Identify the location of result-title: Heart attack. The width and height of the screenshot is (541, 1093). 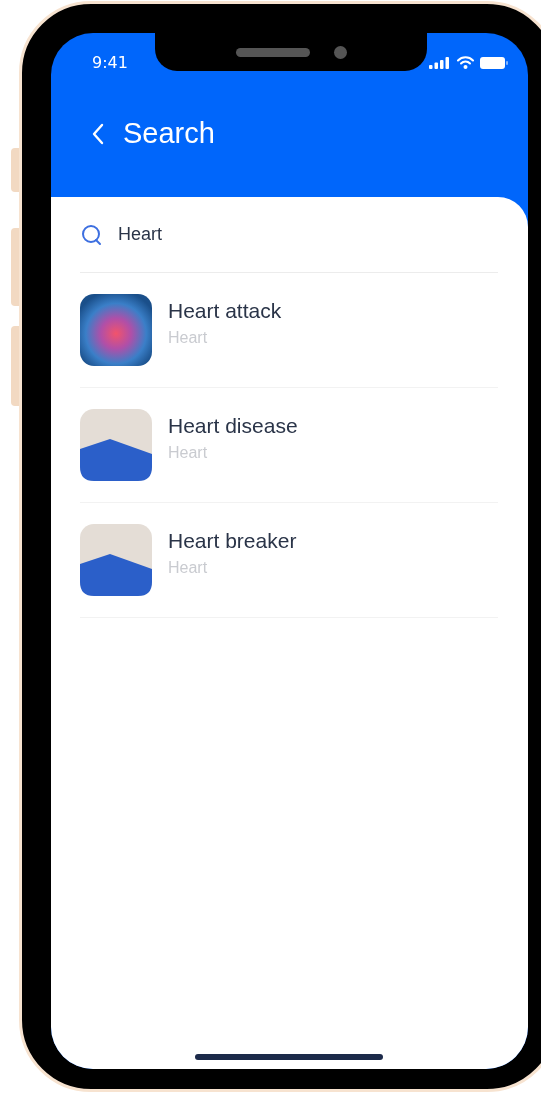
(225, 311).